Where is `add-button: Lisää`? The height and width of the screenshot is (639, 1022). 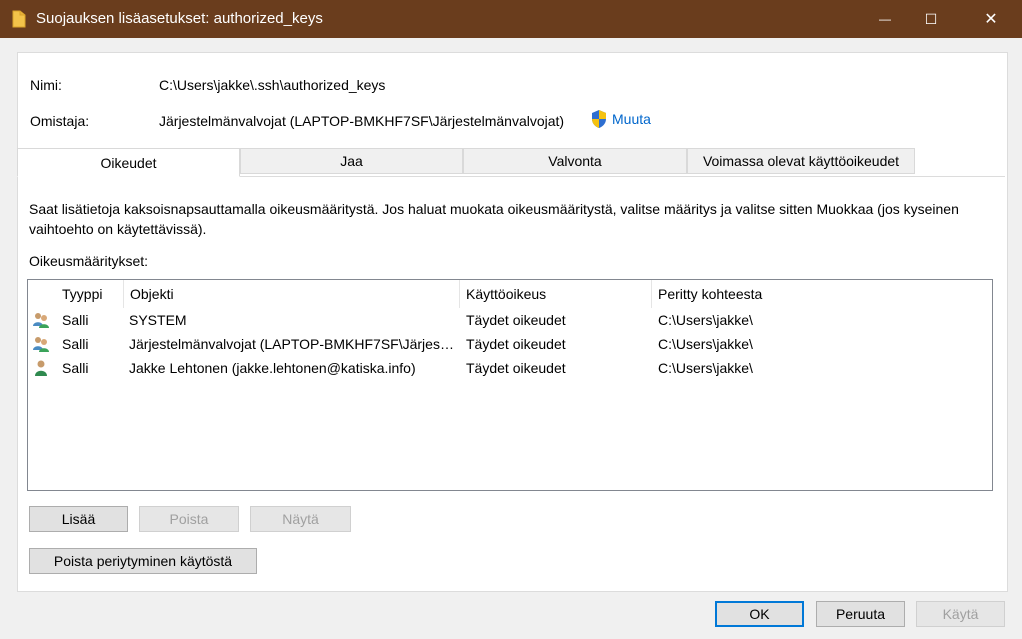
add-button: Lisää is located at coordinates (78, 519).